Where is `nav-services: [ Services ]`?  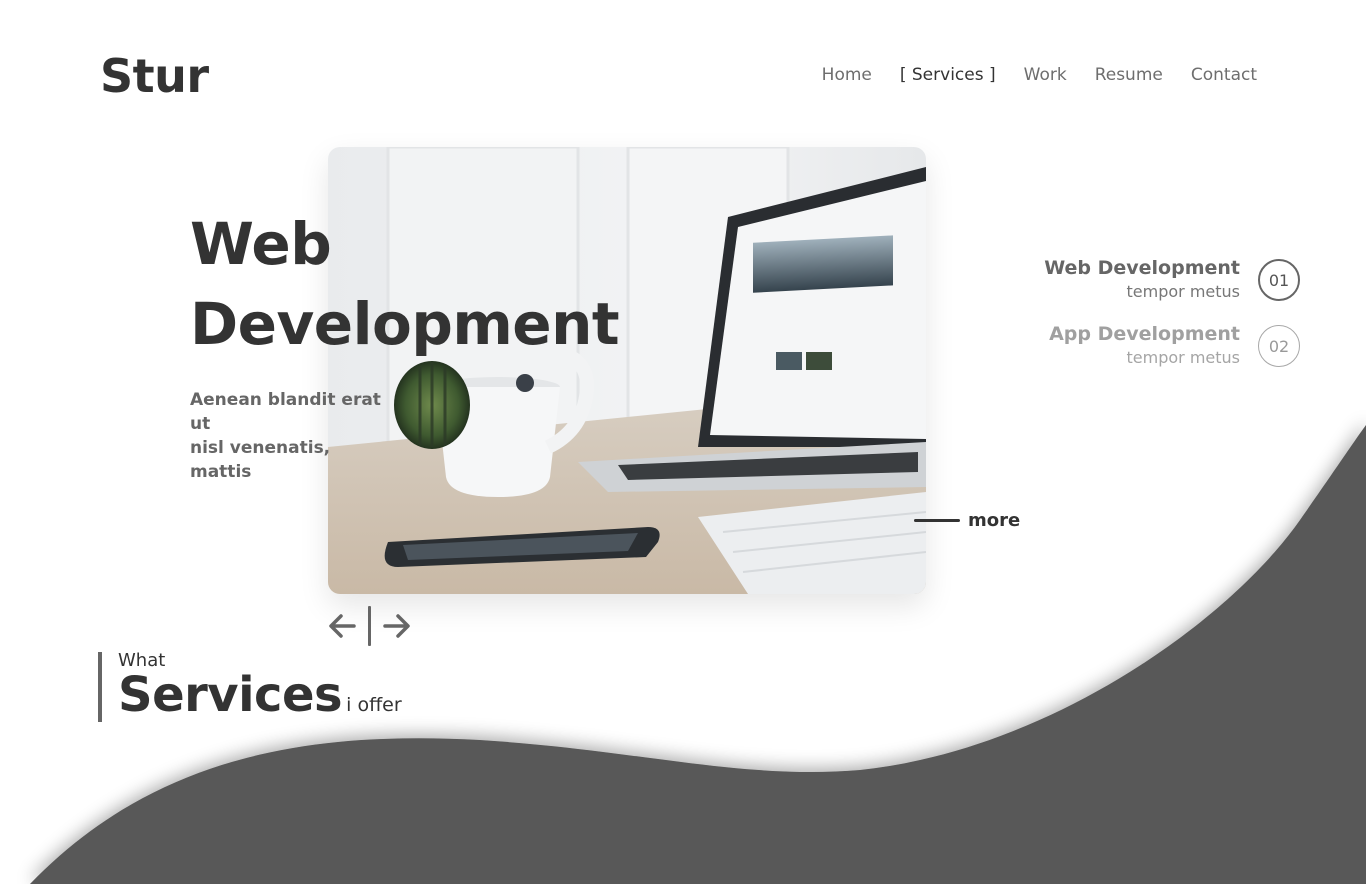
nav-services: [ Services ] is located at coordinates (948, 75).